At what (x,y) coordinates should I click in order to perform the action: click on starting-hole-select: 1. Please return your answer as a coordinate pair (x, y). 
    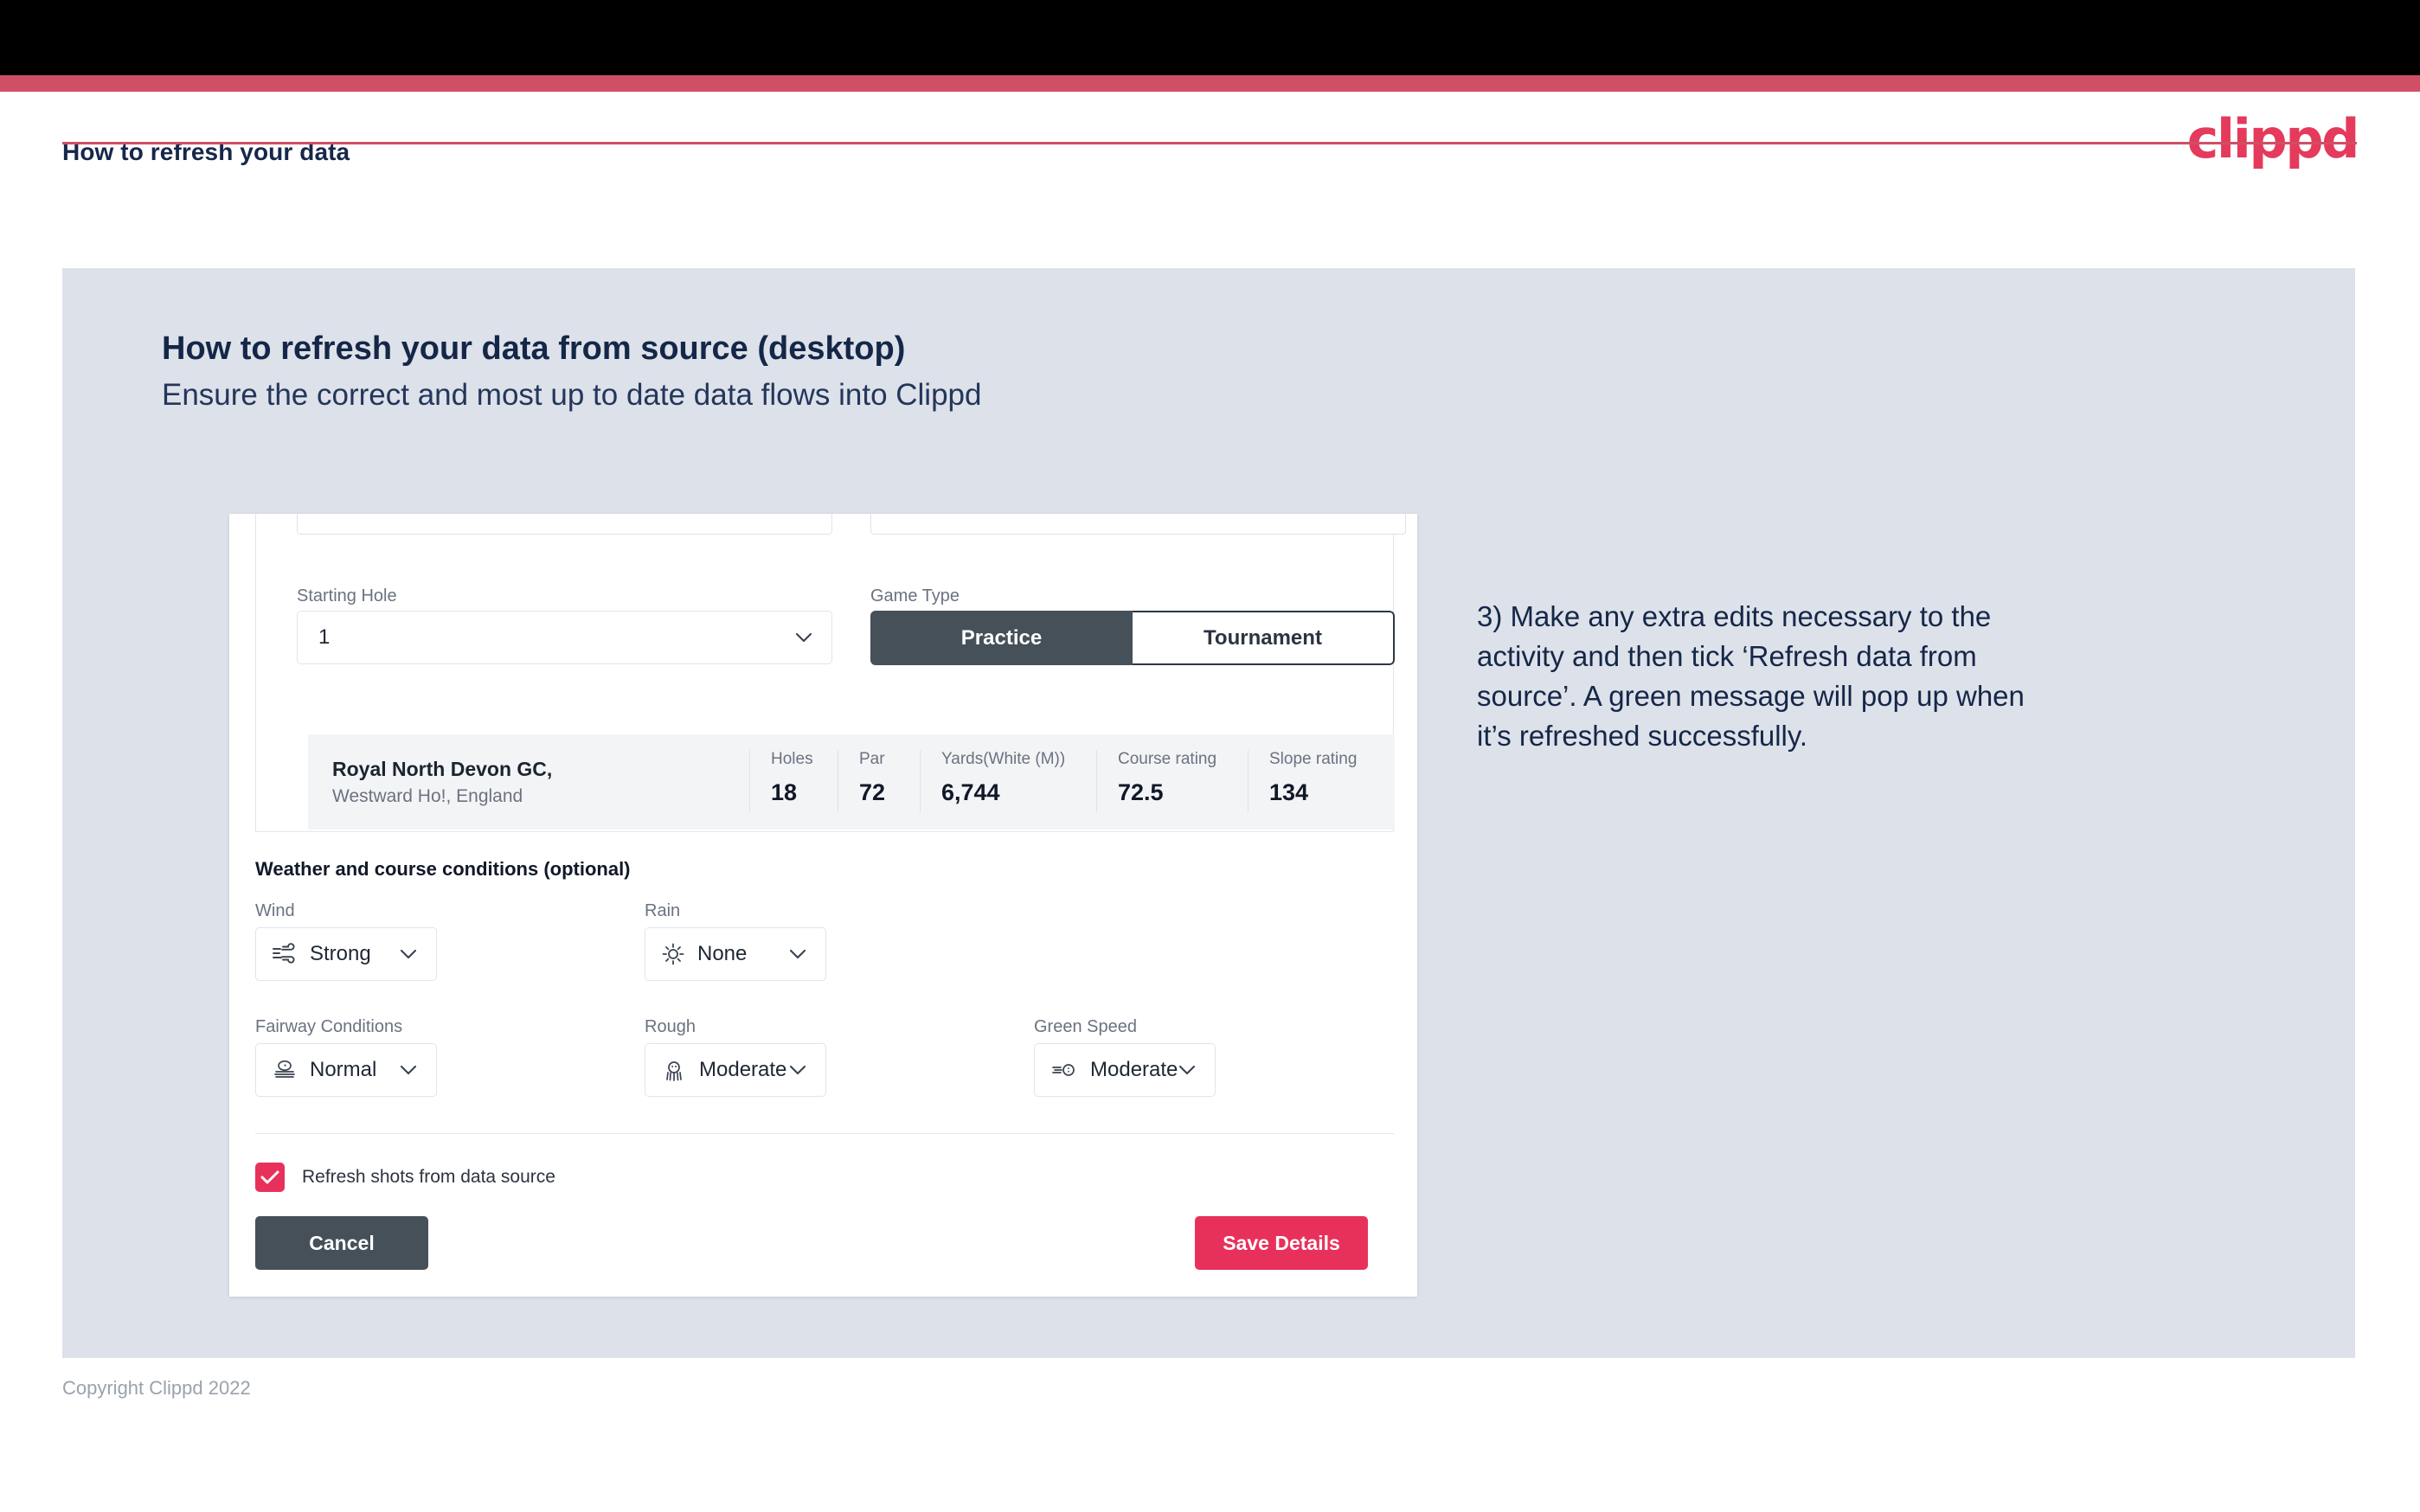
    Looking at the image, I should click on (564, 637).